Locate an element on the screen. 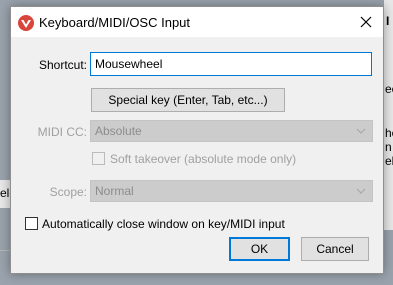  midi-cc-value: Absolute is located at coordinates (118, 131).